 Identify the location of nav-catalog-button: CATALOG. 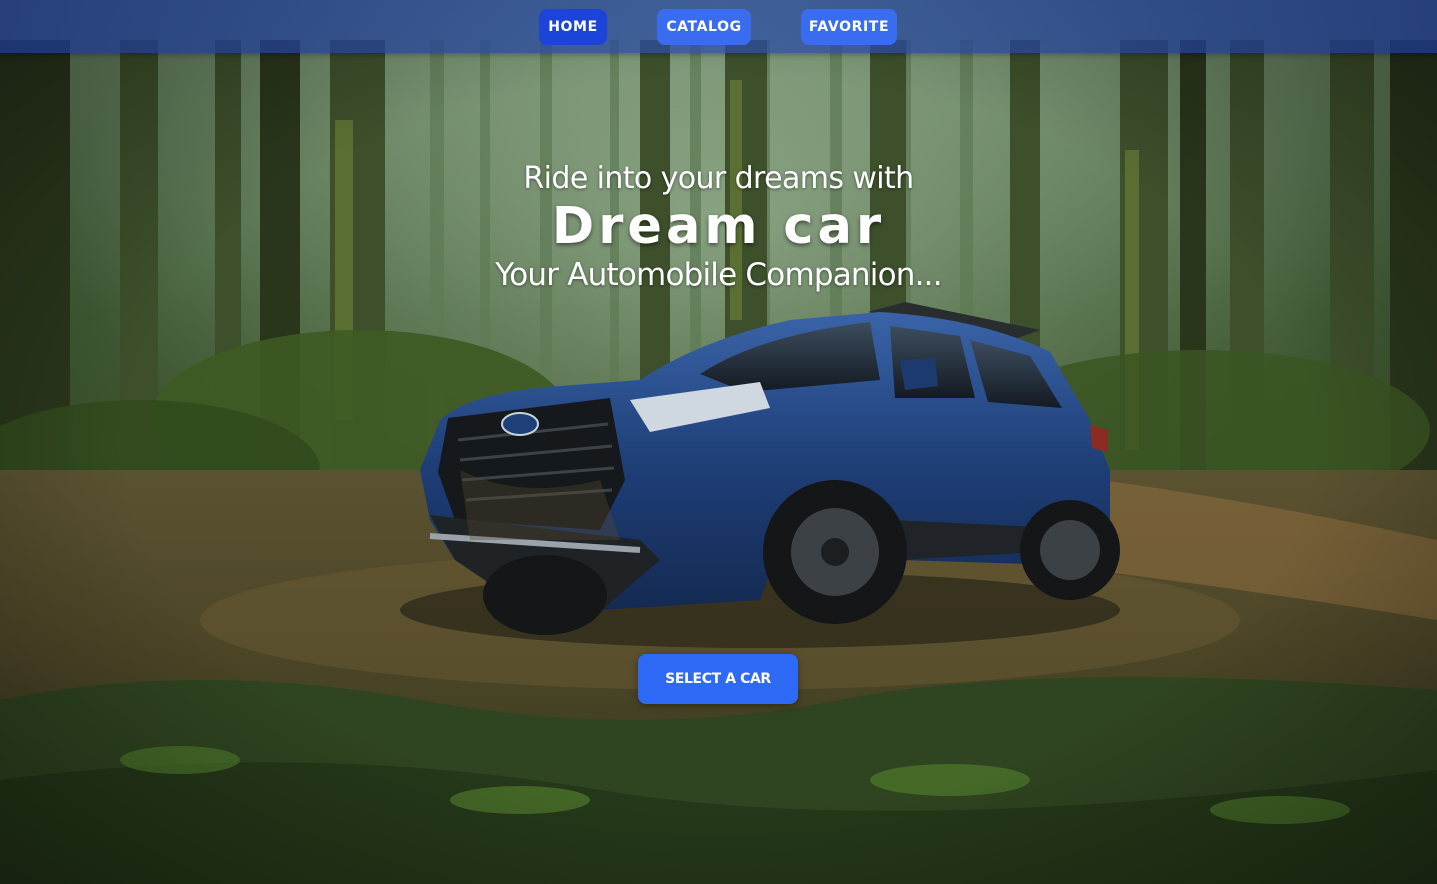
(704, 27).